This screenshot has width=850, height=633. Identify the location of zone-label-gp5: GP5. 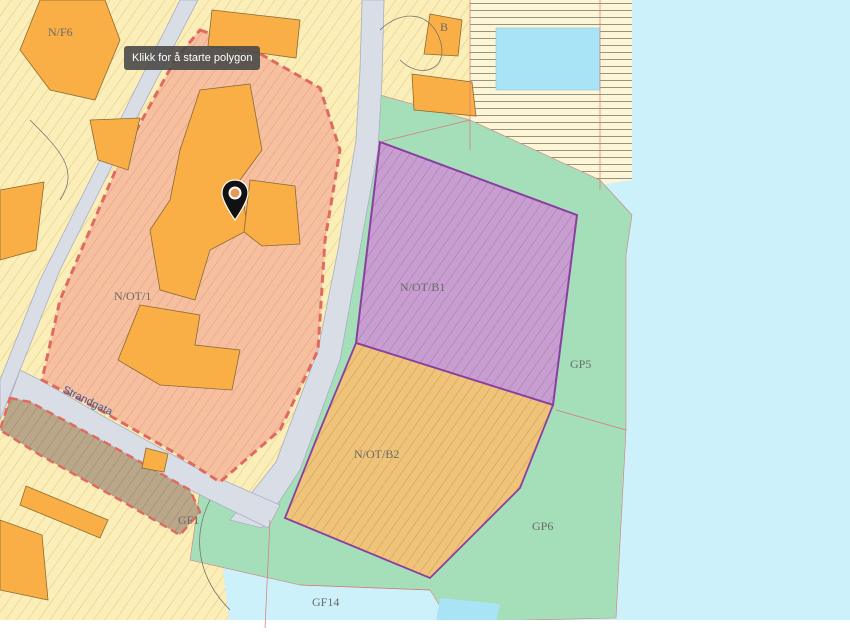
(580, 364).